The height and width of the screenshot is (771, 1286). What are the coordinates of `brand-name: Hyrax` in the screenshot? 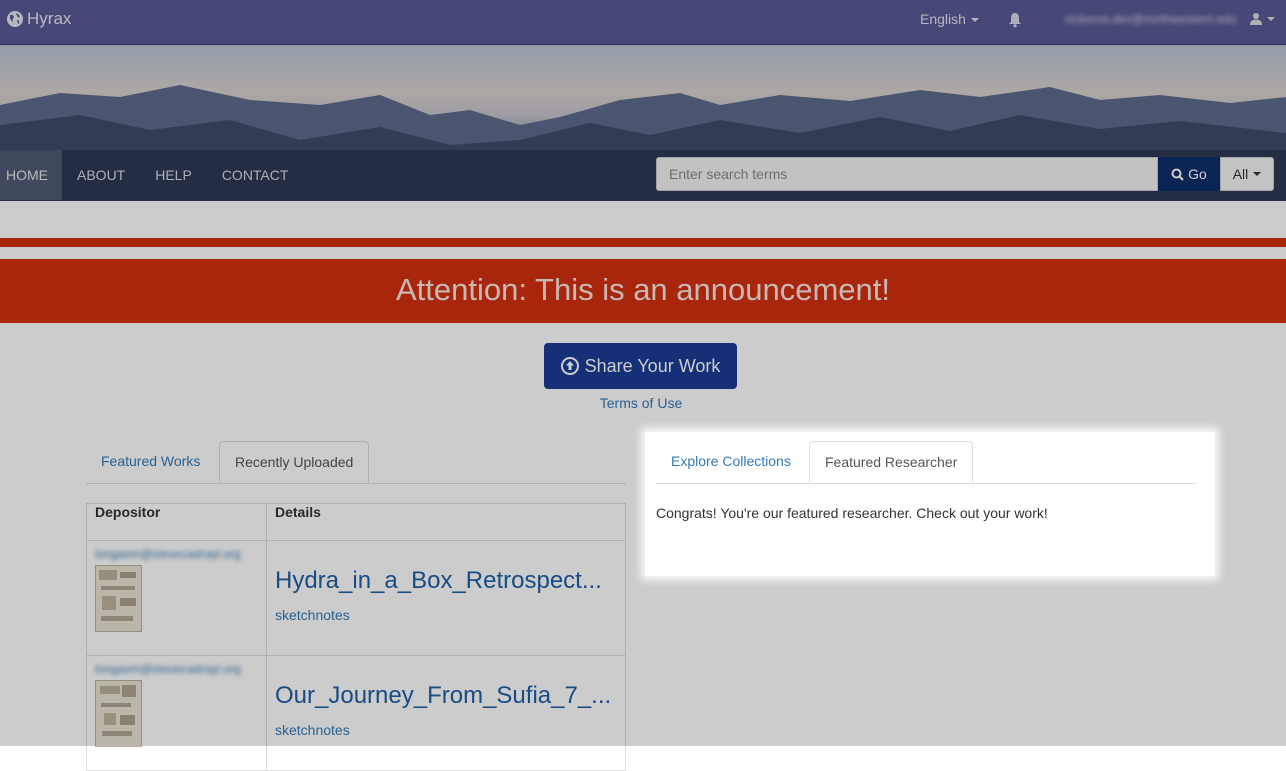 It's located at (49, 18).